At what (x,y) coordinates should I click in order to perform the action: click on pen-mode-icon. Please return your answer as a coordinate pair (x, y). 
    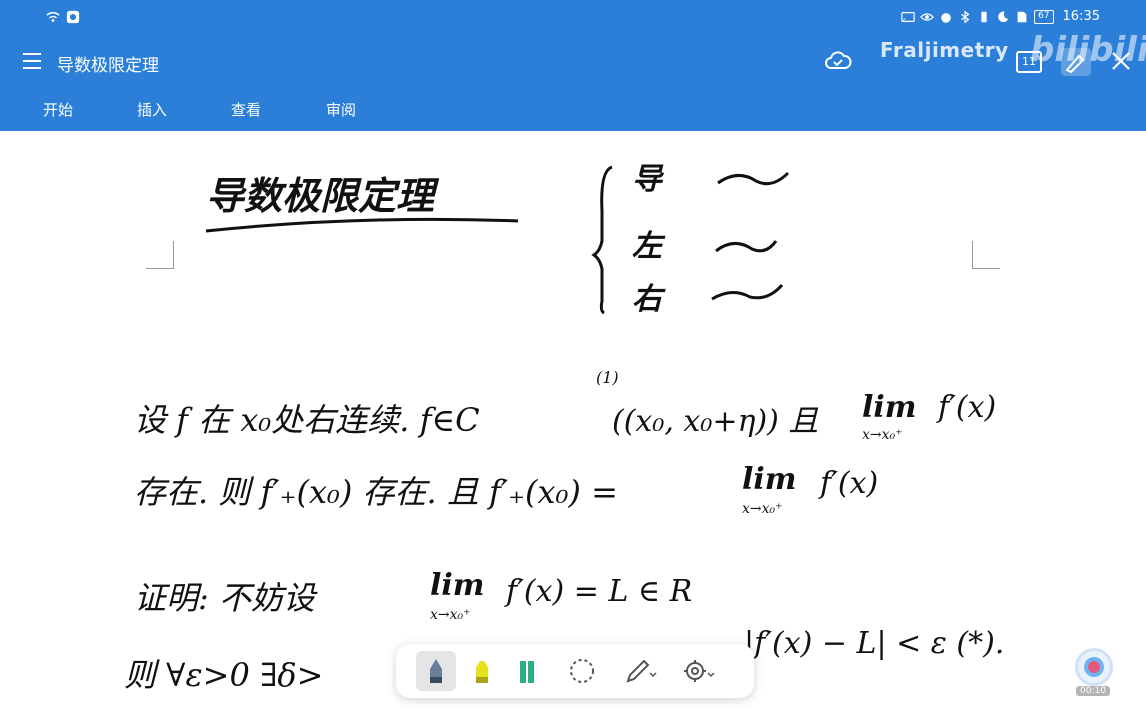
    Looking at the image, I should click on (1075, 64).